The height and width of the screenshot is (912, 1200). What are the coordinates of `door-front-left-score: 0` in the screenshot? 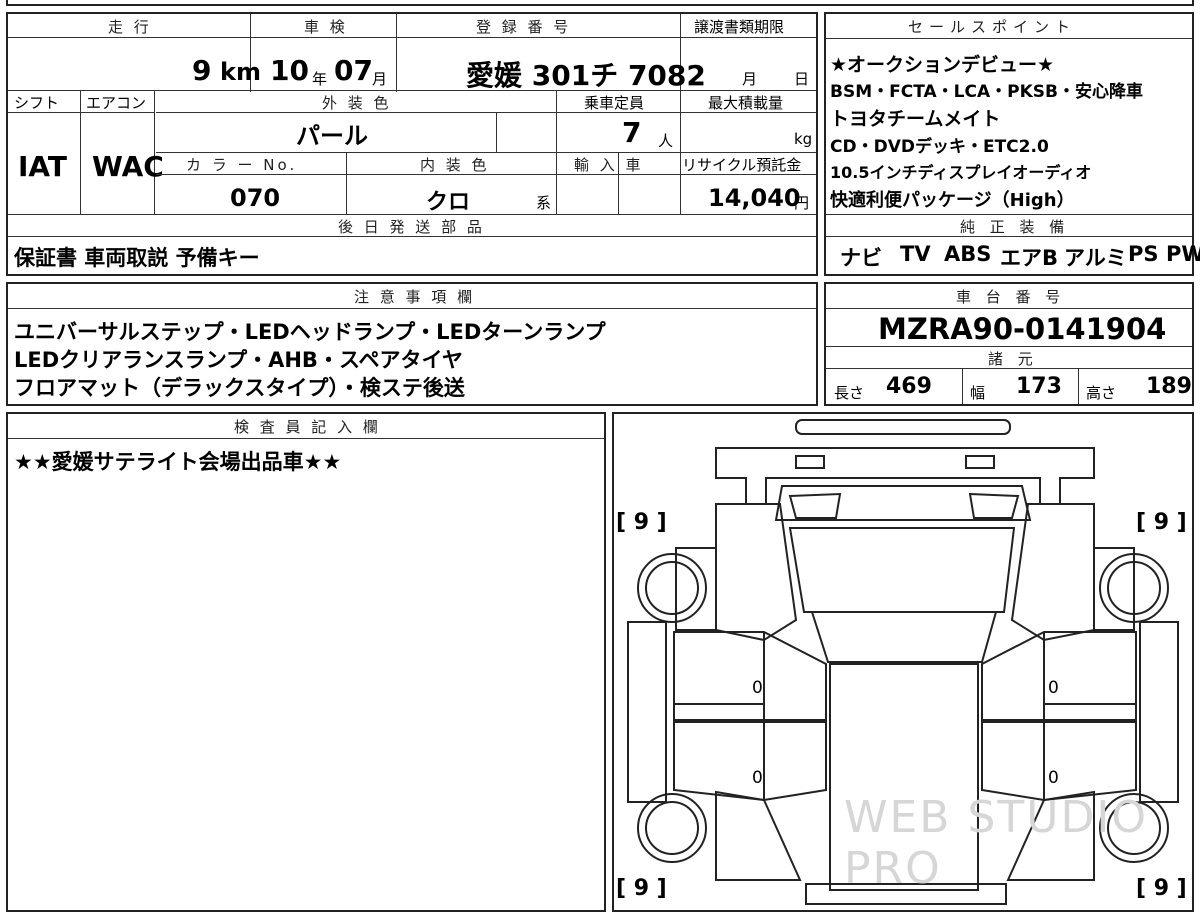 It's located at (757, 688).